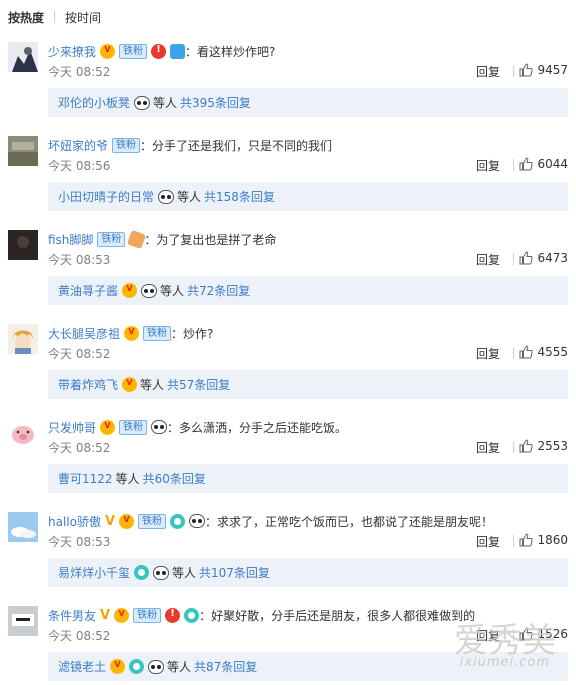 Image resolution: width=576 pixels, height=685 pixels. Describe the element at coordinates (84, 333) in the screenshot. I see `username: 大长腿吴彦祖` at that location.